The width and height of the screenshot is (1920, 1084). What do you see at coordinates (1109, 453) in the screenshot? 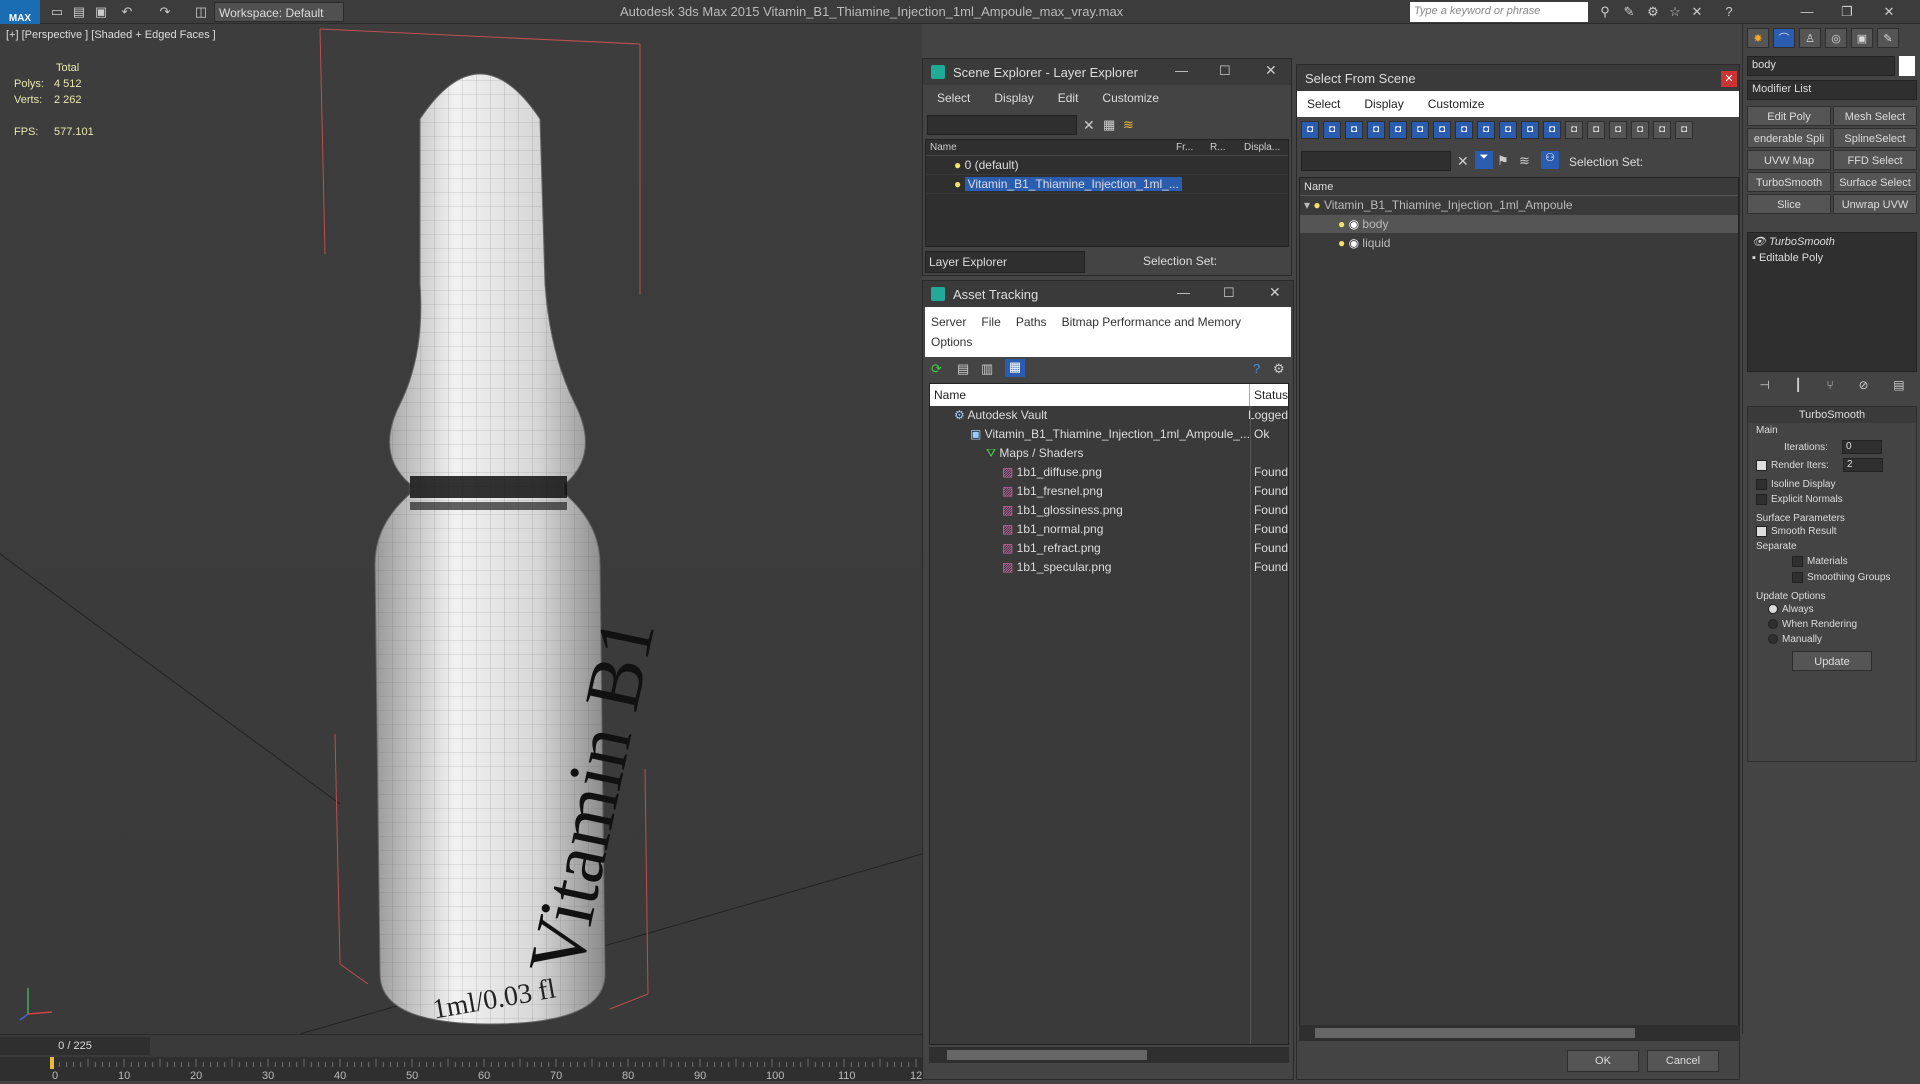
I see `asset-row: ⛛ Maps / Shaders` at bounding box center [1109, 453].